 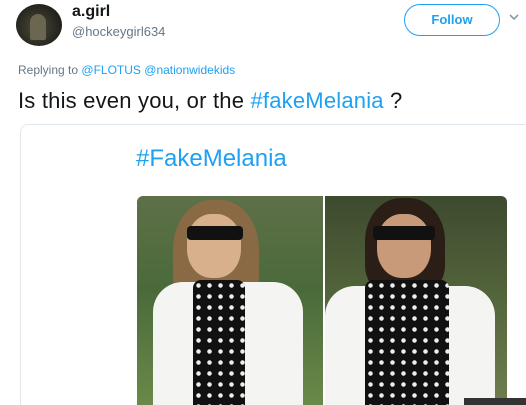 What do you see at coordinates (189, 70) in the screenshot?
I see `mention-link-nationwidekids: @nationwidekids` at bounding box center [189, 70].